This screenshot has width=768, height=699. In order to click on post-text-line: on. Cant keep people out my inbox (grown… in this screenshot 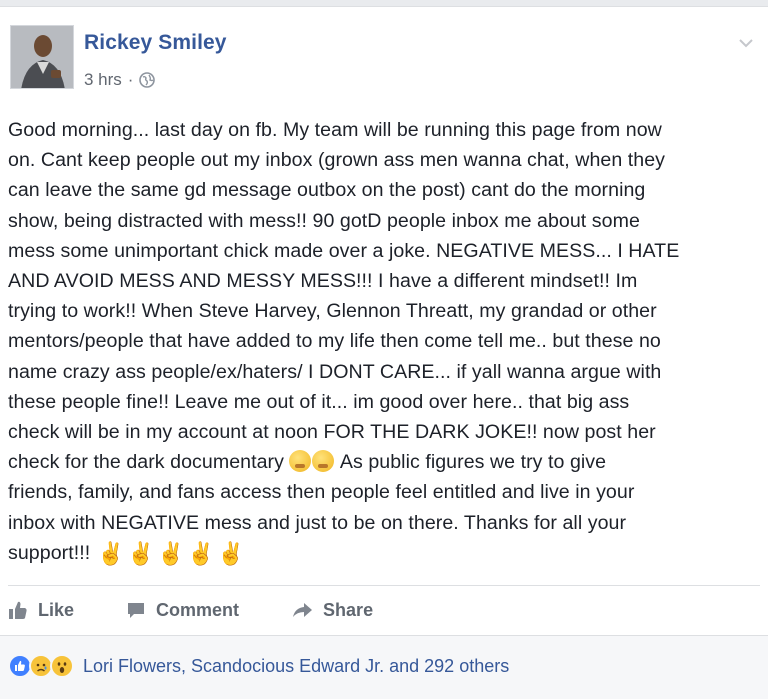, I will do `click(337, 160)`.